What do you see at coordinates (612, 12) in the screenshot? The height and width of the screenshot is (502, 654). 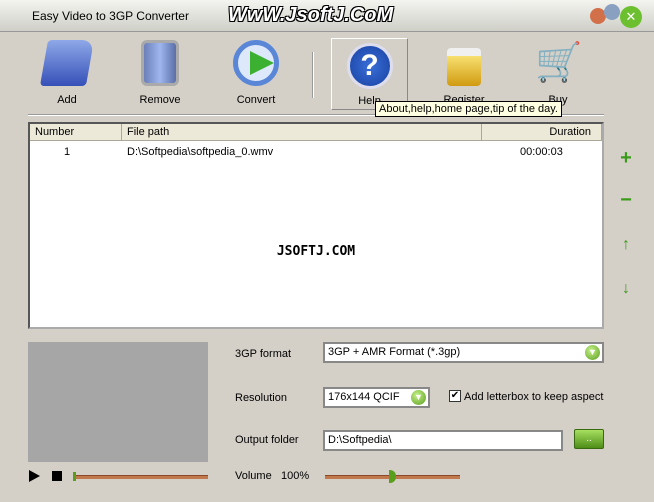 I see `maximize-button` at bounding box center [612, 12].